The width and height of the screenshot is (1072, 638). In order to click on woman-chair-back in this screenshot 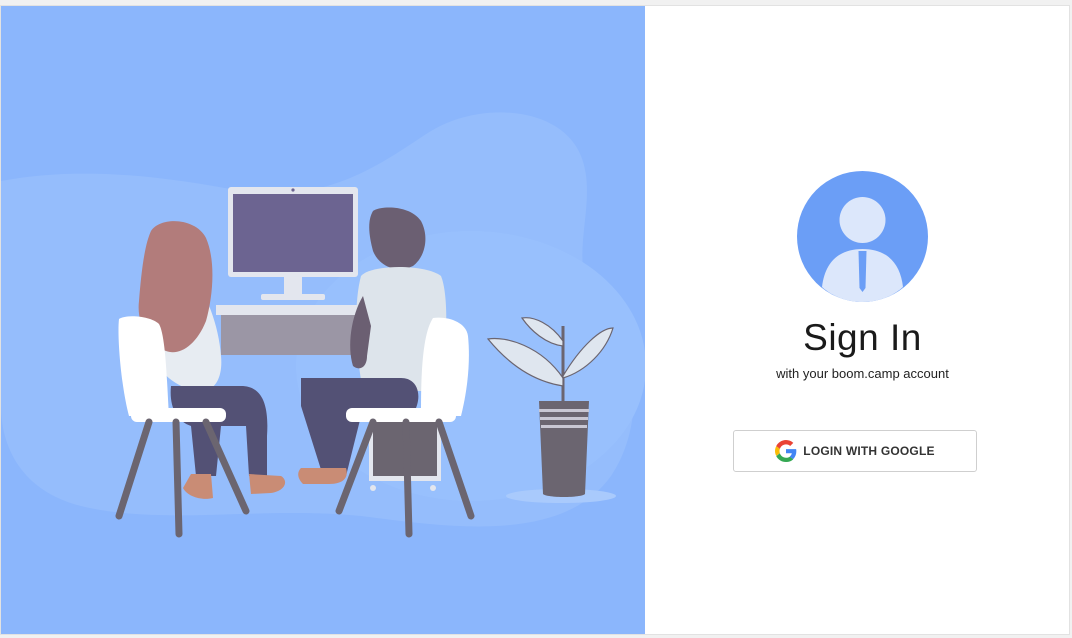, I will do `click(143, 366)`.